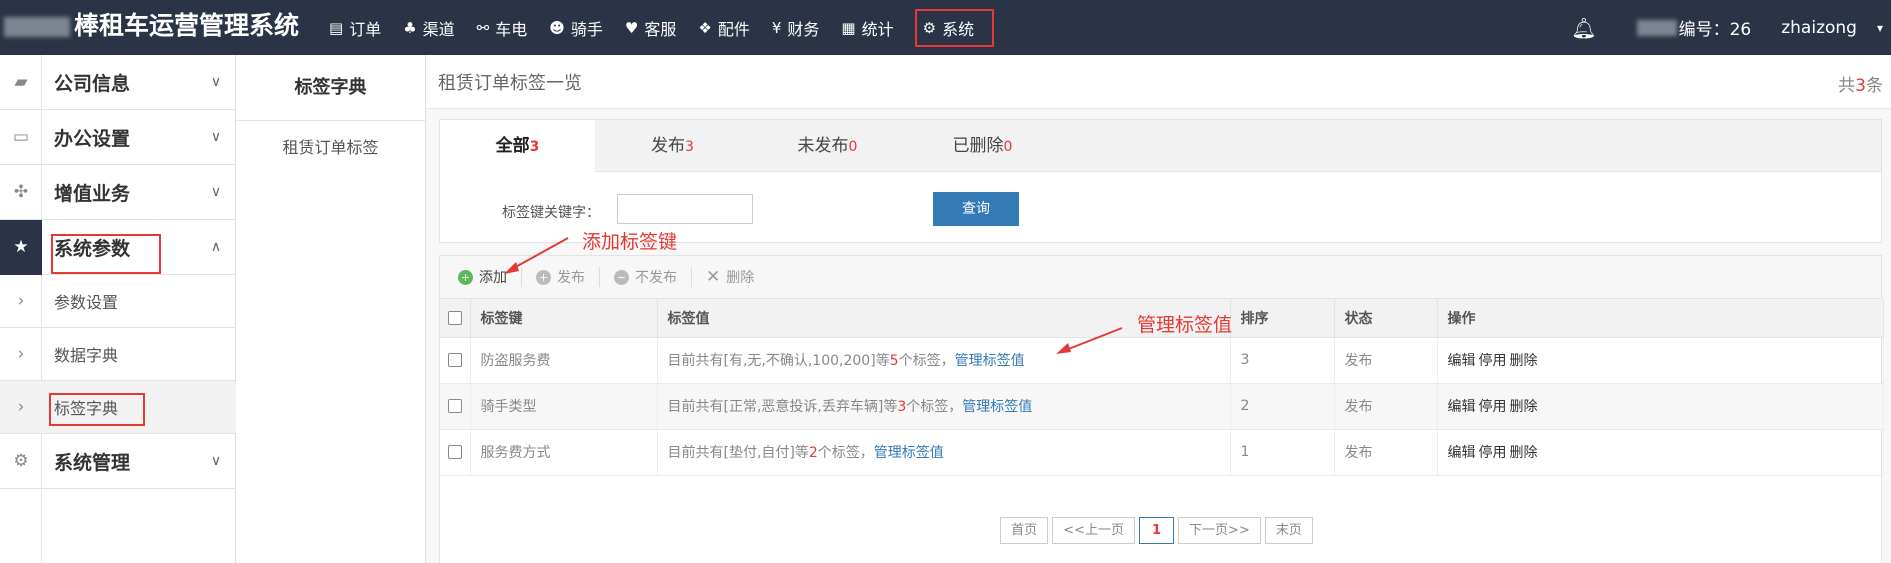 This screenshot has width=1891, height=563. Describe the element at coordinates (954, 27) in the screenshot. I see `nav-system: ⚙ 系统` at that location.